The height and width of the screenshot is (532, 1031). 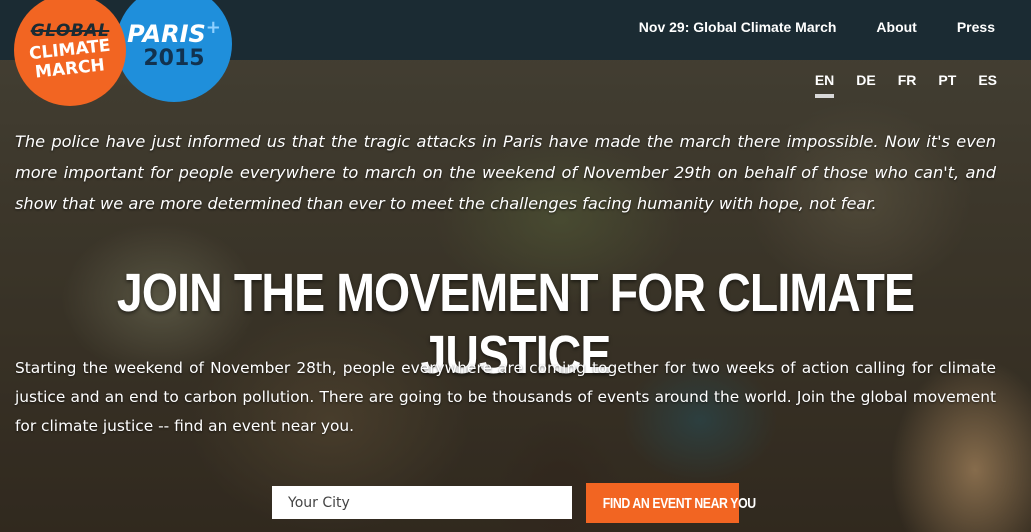 I want to click on paris-logo-line1: PARIS+, so click(x=174, y=32).